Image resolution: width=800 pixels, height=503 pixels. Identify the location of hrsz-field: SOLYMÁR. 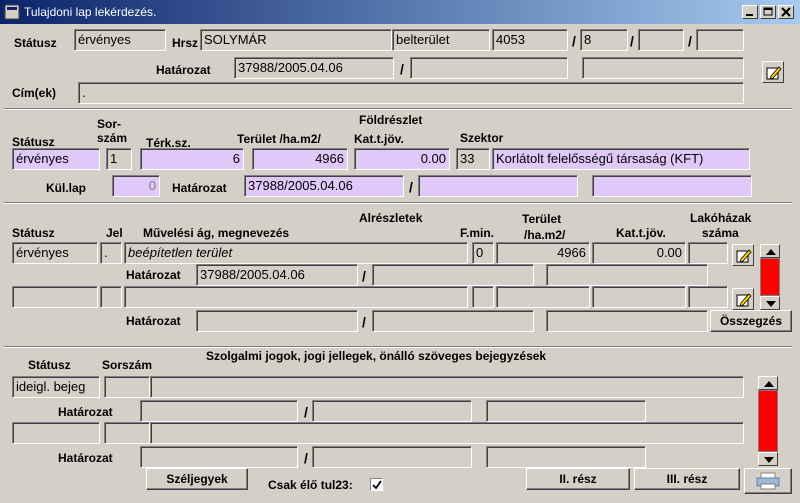
(296, 40).